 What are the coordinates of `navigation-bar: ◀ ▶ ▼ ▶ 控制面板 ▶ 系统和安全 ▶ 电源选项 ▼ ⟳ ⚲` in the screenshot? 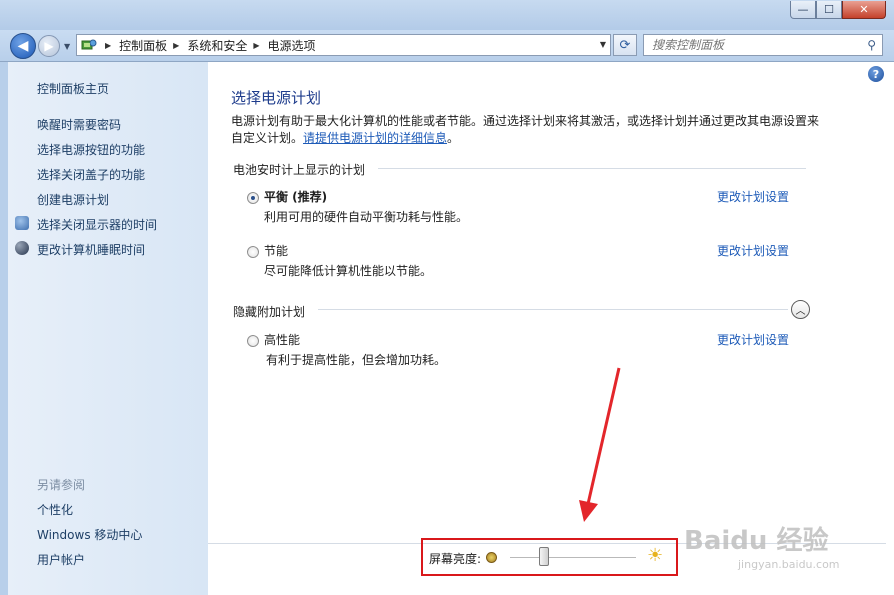 It's located at (447, 46).